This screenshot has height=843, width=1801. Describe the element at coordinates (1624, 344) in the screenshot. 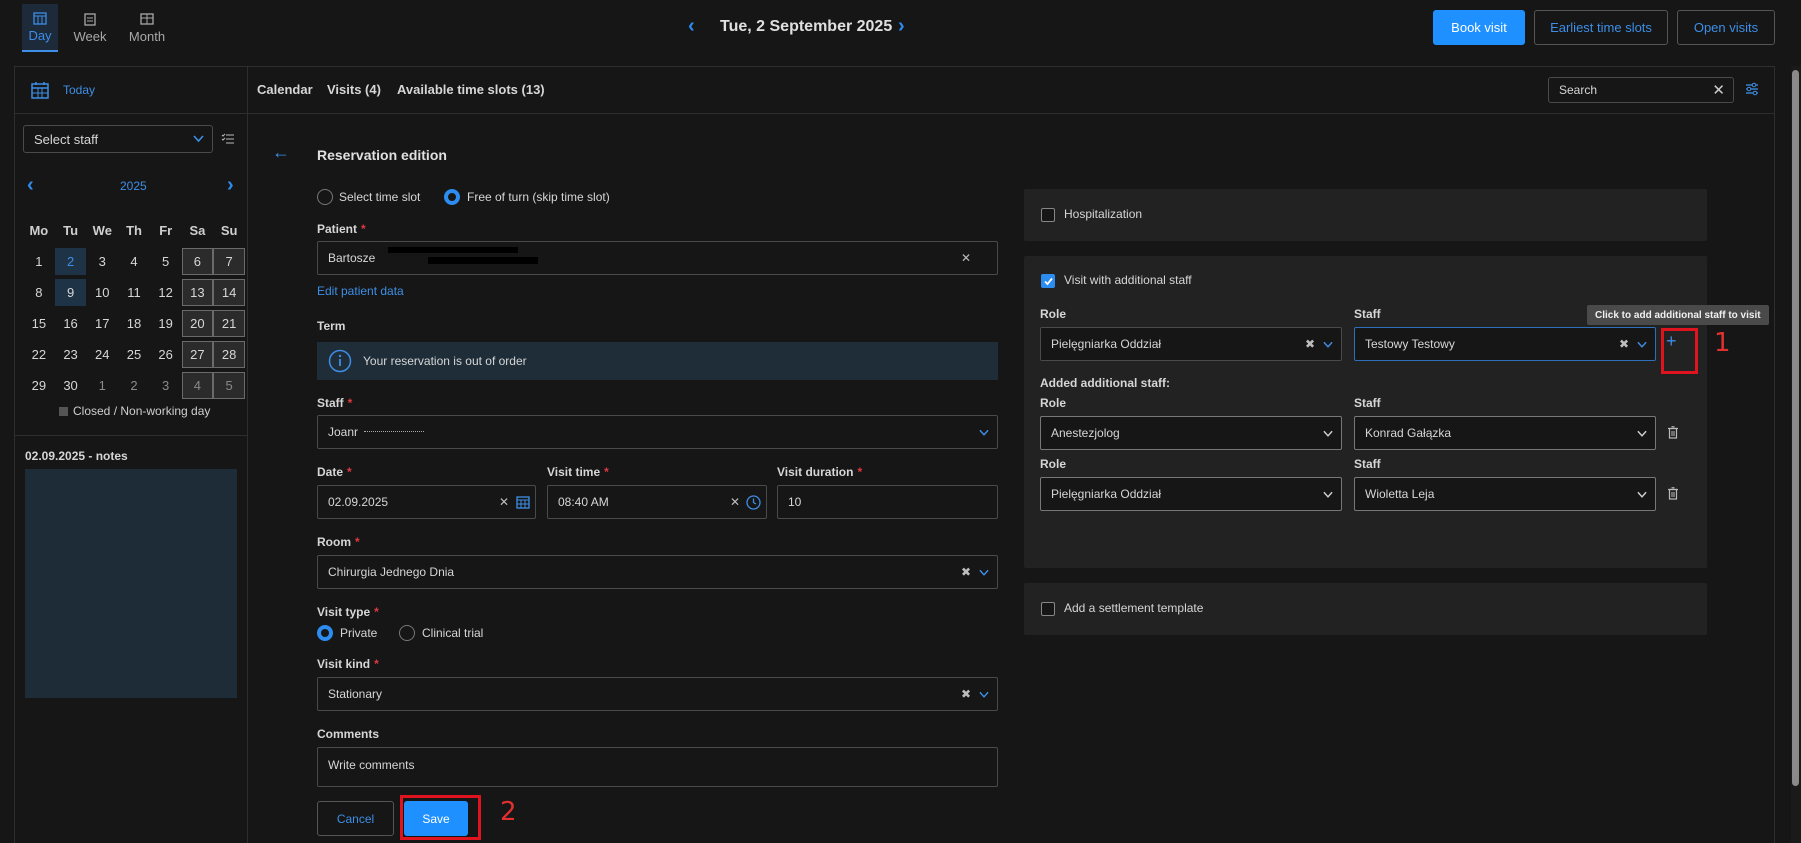

I see `clear-staff-icon: ✖` at that location.